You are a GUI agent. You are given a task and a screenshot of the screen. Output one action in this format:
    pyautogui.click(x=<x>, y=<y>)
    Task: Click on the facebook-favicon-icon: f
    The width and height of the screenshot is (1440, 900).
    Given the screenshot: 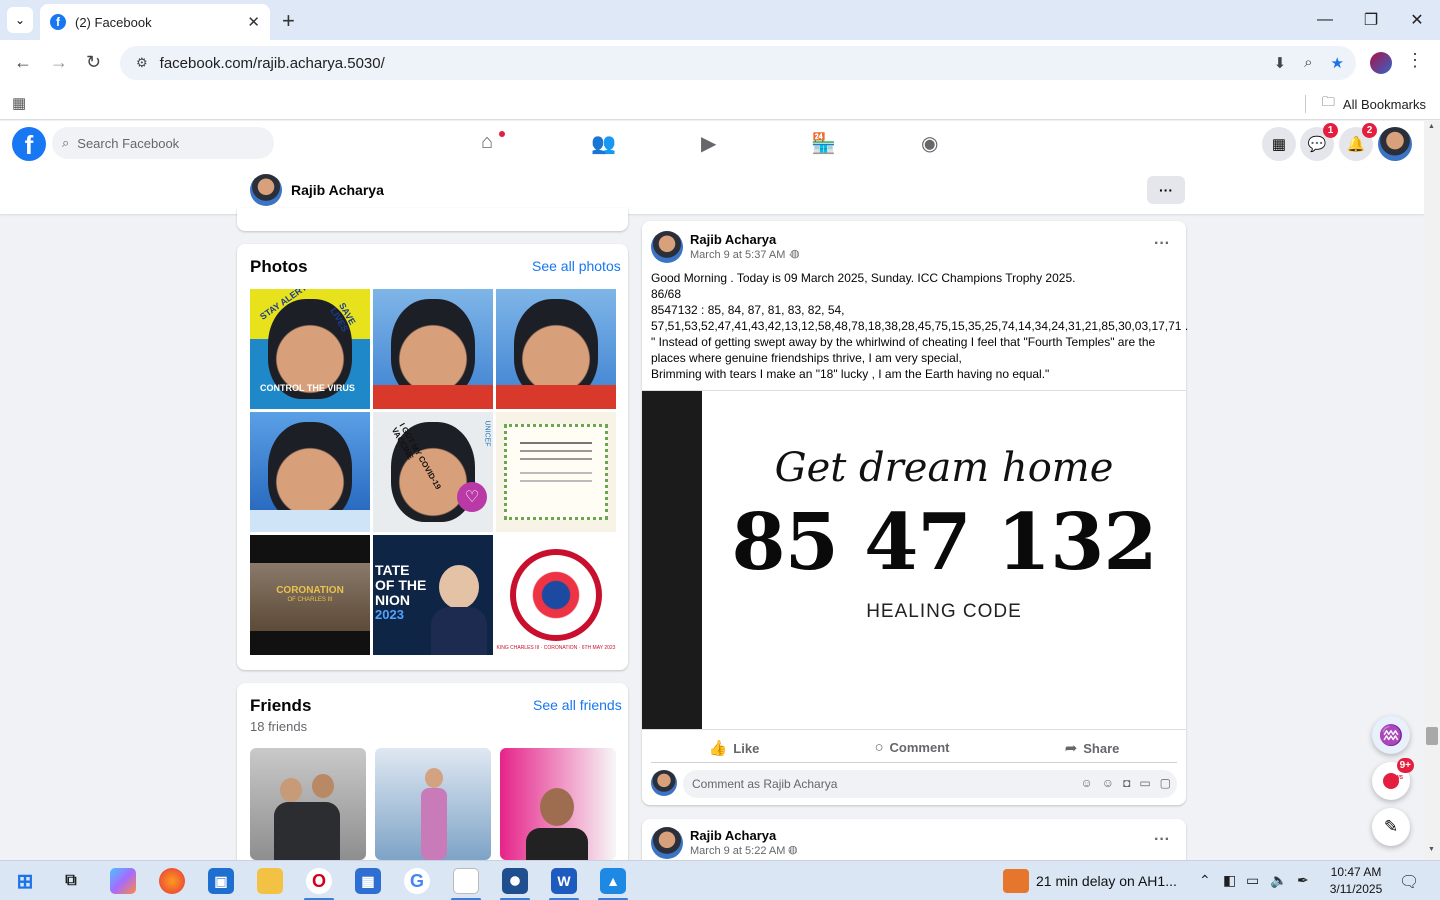 What is the action you would take?
    pyautogui.click(x=58, y=22)
    